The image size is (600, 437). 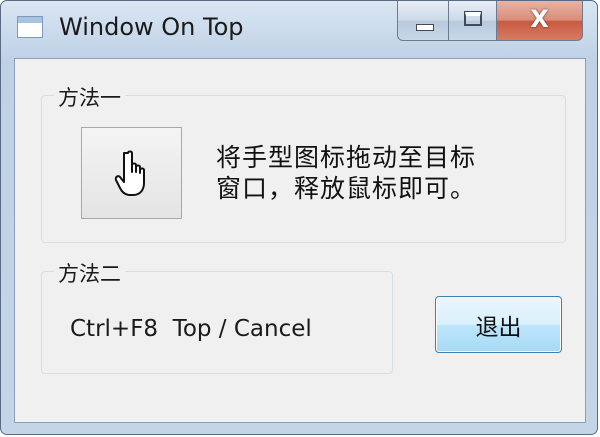 What do you see at coordinates (151, 27) in the screenshot?
I see `window-title: Window On Top` at bounding box center [151, 27].